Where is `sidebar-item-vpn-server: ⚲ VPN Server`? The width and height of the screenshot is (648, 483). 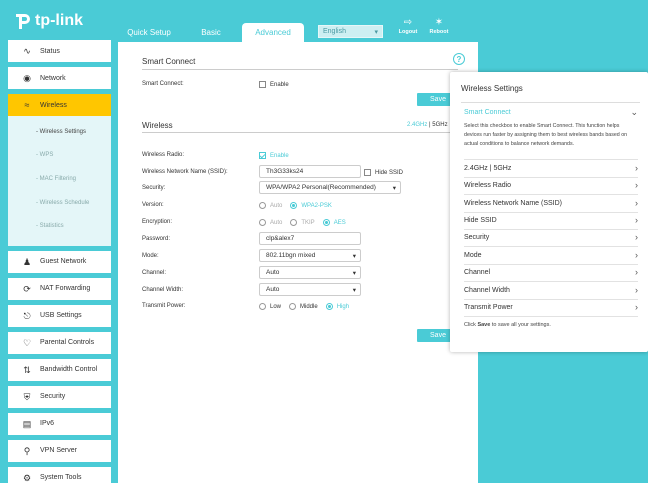
sidebar-item-vpn-server: ⚲ VPN Server is located at coordinates (59, 450).